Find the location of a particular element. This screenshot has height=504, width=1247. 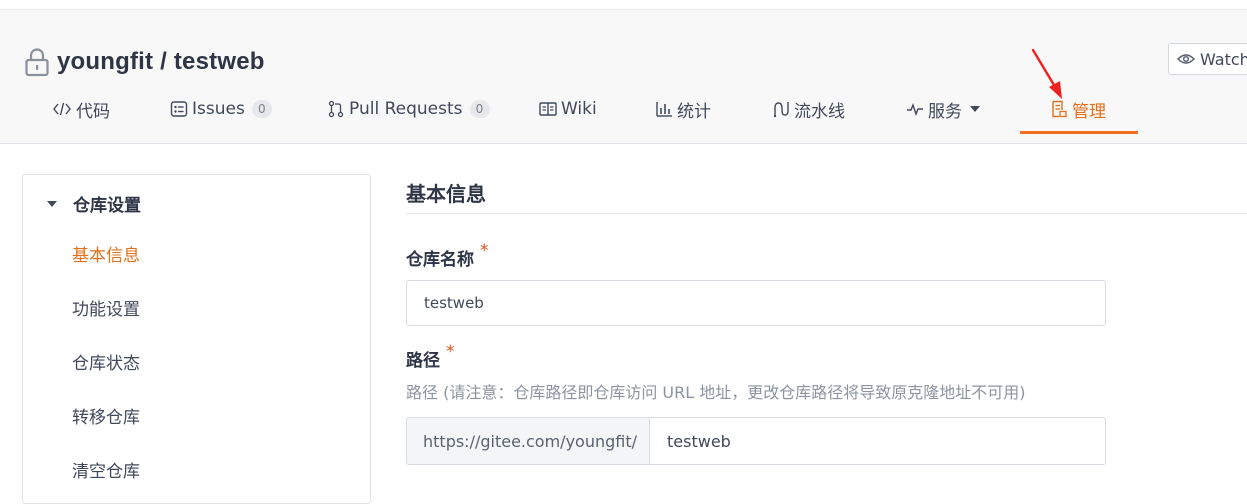

sidebar-heading: 仓库设置 is located at coordinates (94, 203).